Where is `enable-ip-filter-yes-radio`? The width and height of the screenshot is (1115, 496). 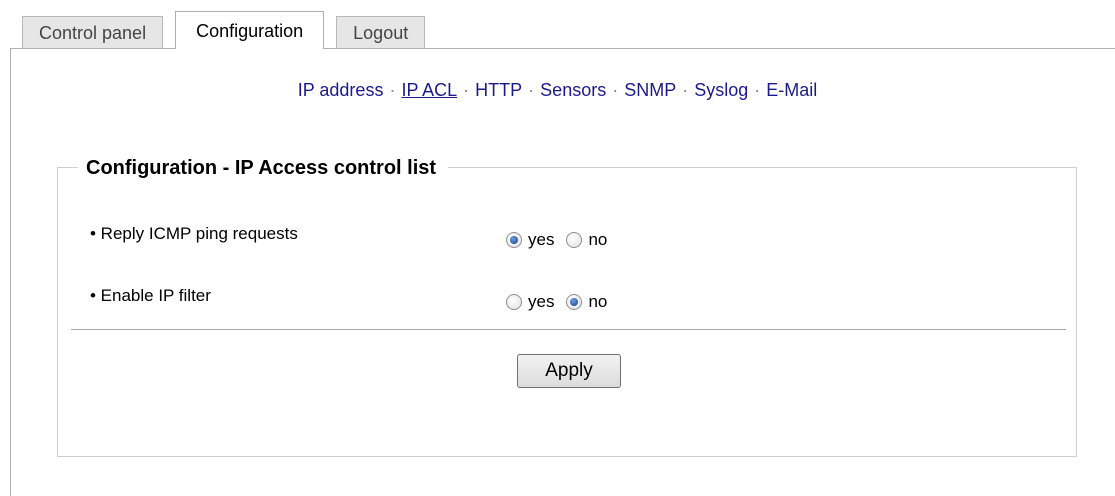
enable-ip-filter-yes-radio is located at coordinates (514, 302).